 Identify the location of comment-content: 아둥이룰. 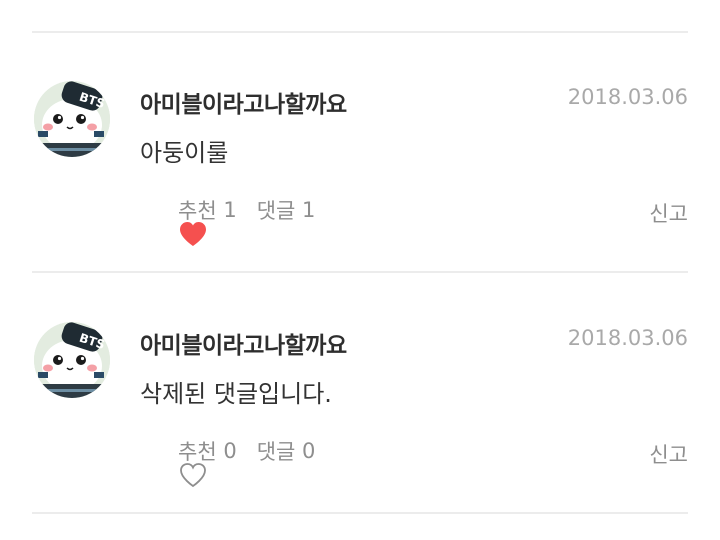
(184, 153).